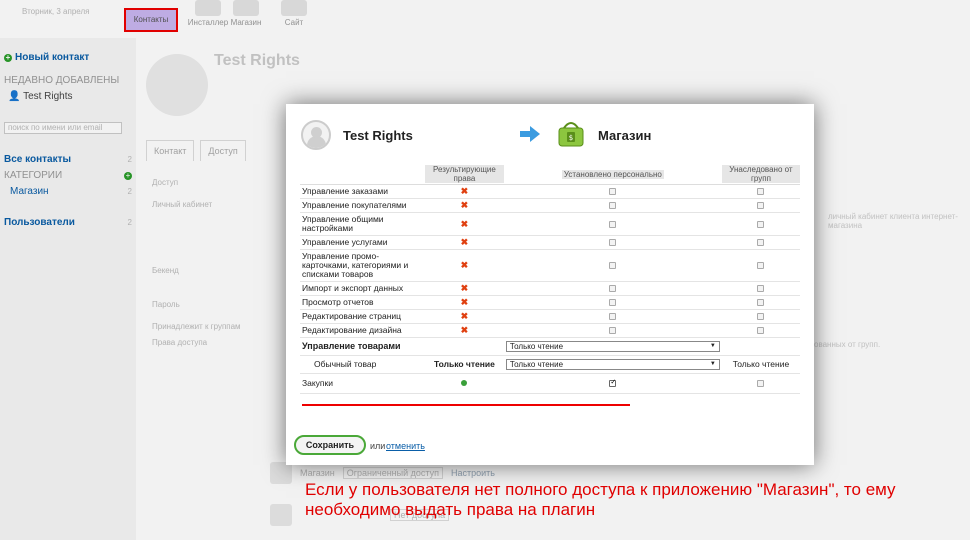 This screenshot has width=970, height=540. I want to click on table-row: Управление общими настройками ✖, so click(550, 224).